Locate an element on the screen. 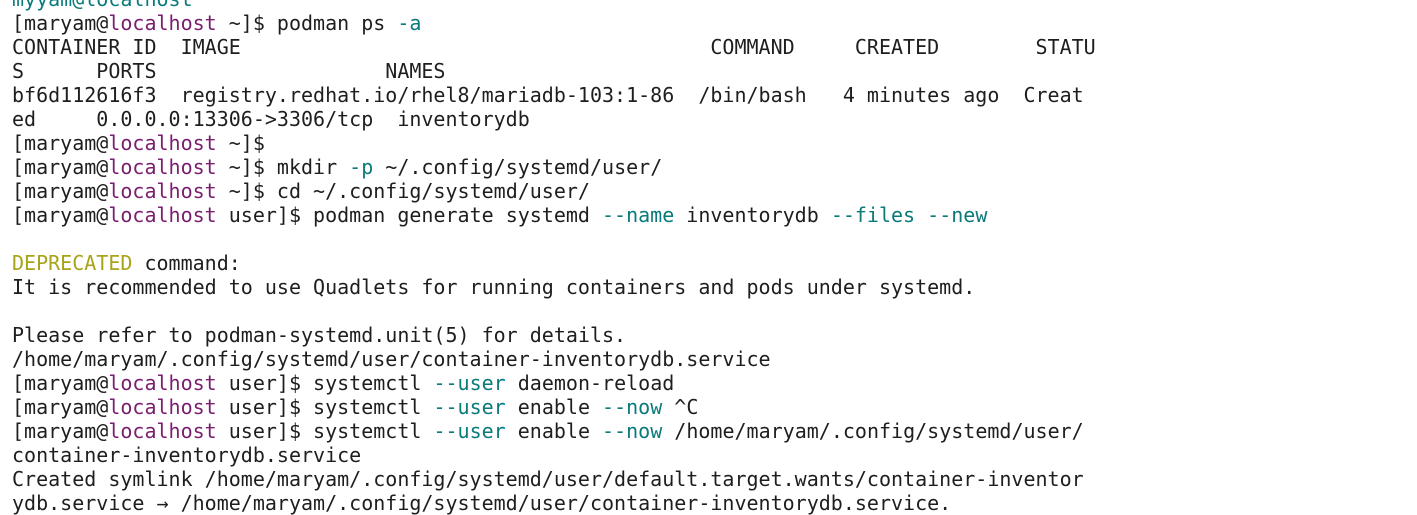 This screenshot has width=1417, height=515. terminal-text-default: /home/maryam/.config/systemd/user/ is located at coordinates (873, 431).